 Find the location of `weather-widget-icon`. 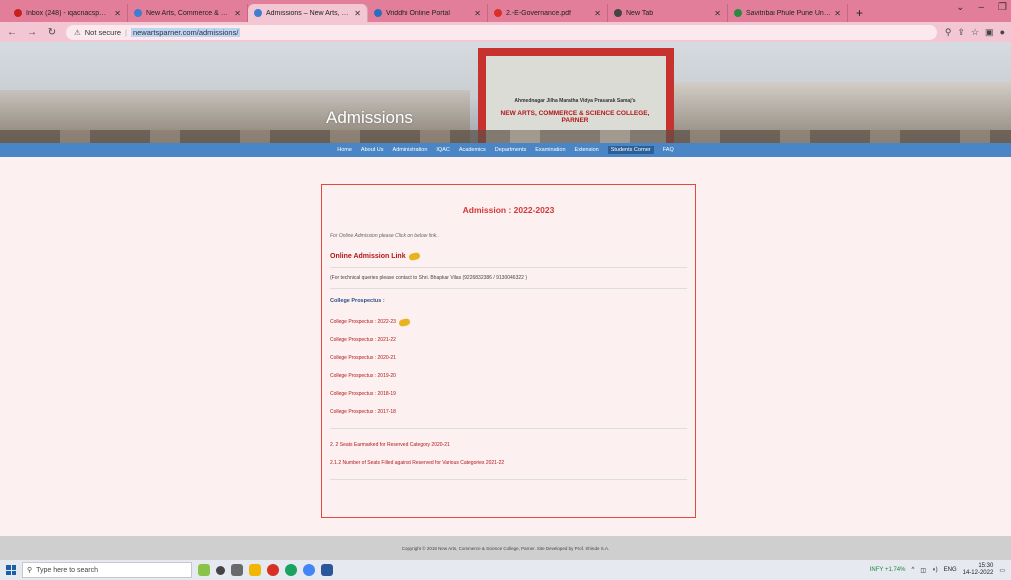

weather-widget-icon is located at coordinates (204, 570).